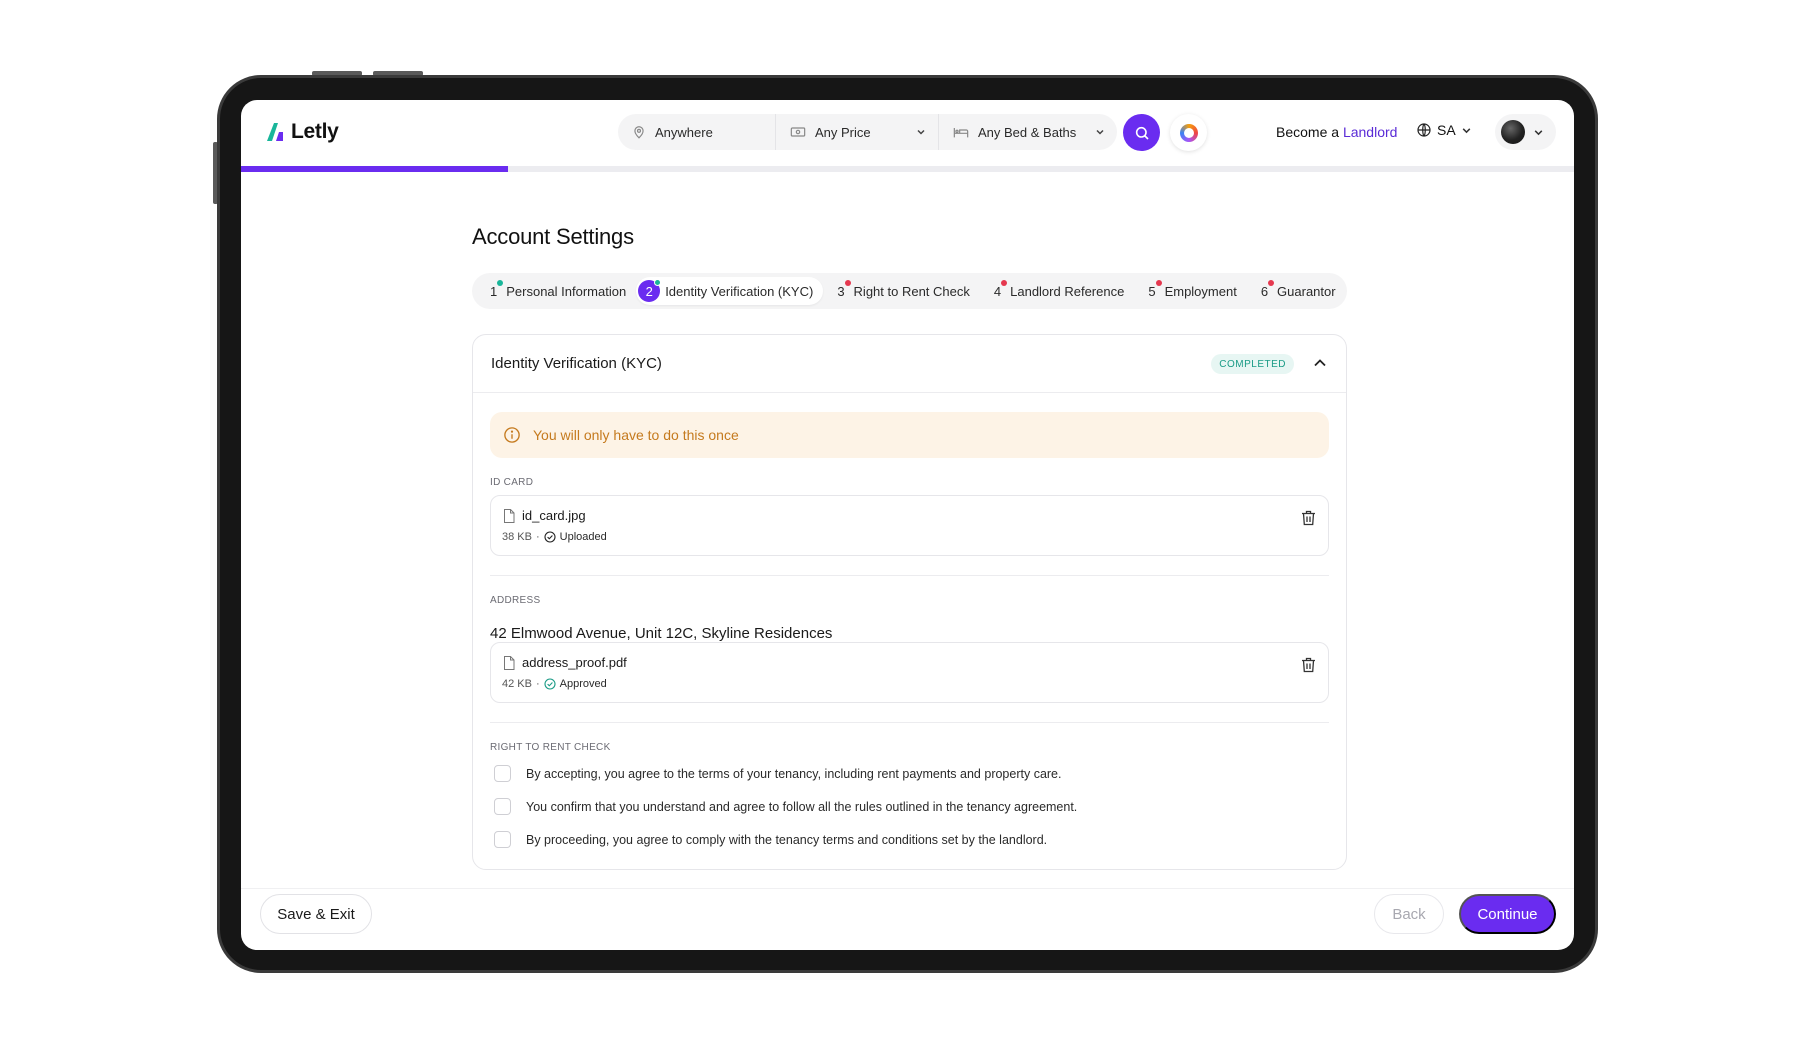  What do you see at coordinates (907, 888) in the screenshot?
I see `footer-divider` at bounding box center [907, 888].